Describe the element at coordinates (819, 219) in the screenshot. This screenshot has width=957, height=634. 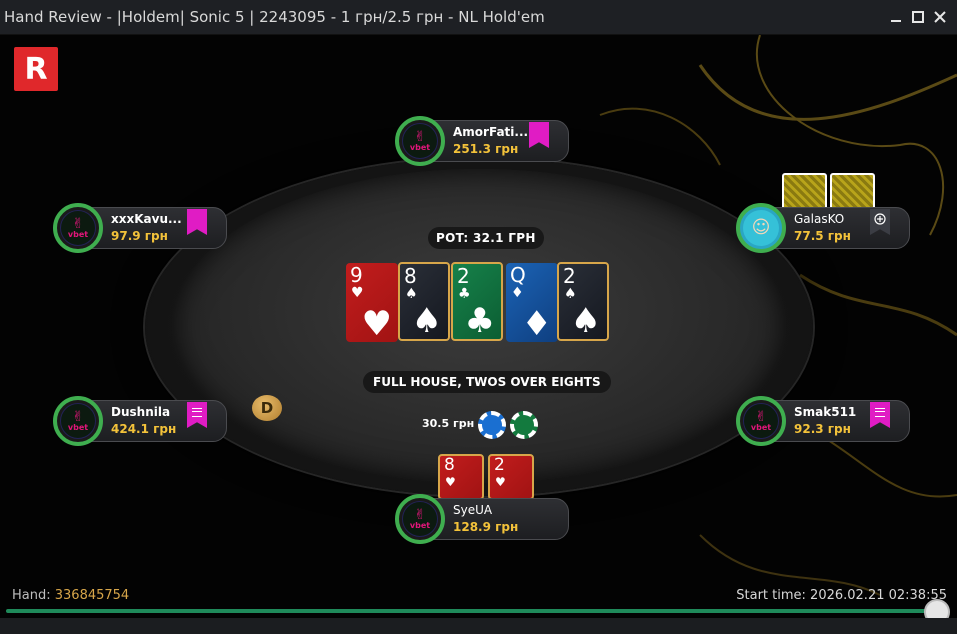
I see `player-name: GalasKO` at that location.